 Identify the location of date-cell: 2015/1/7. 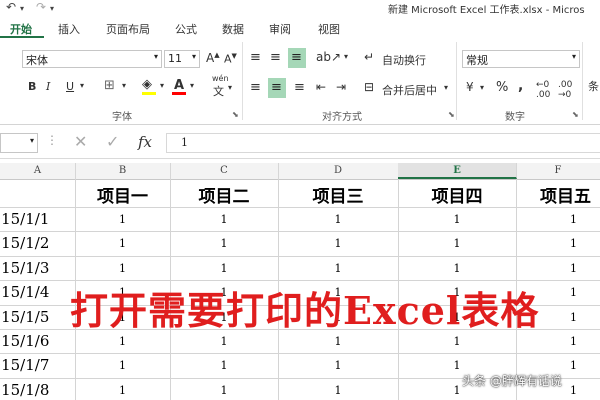
(24, 365).